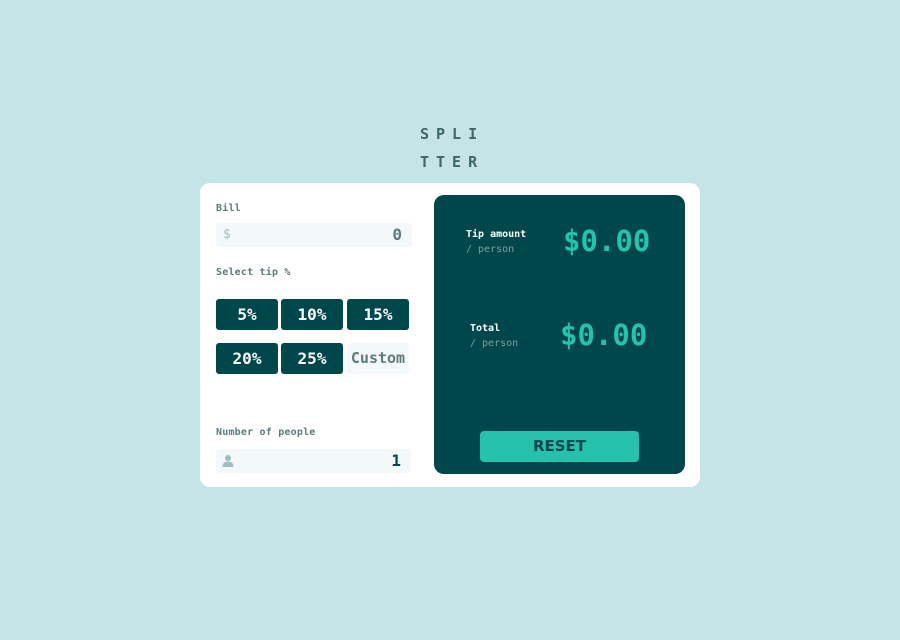 The width and height of the screenshot is (900, 640). I want to click on tip-button-15: 15%, so click(378, 314).